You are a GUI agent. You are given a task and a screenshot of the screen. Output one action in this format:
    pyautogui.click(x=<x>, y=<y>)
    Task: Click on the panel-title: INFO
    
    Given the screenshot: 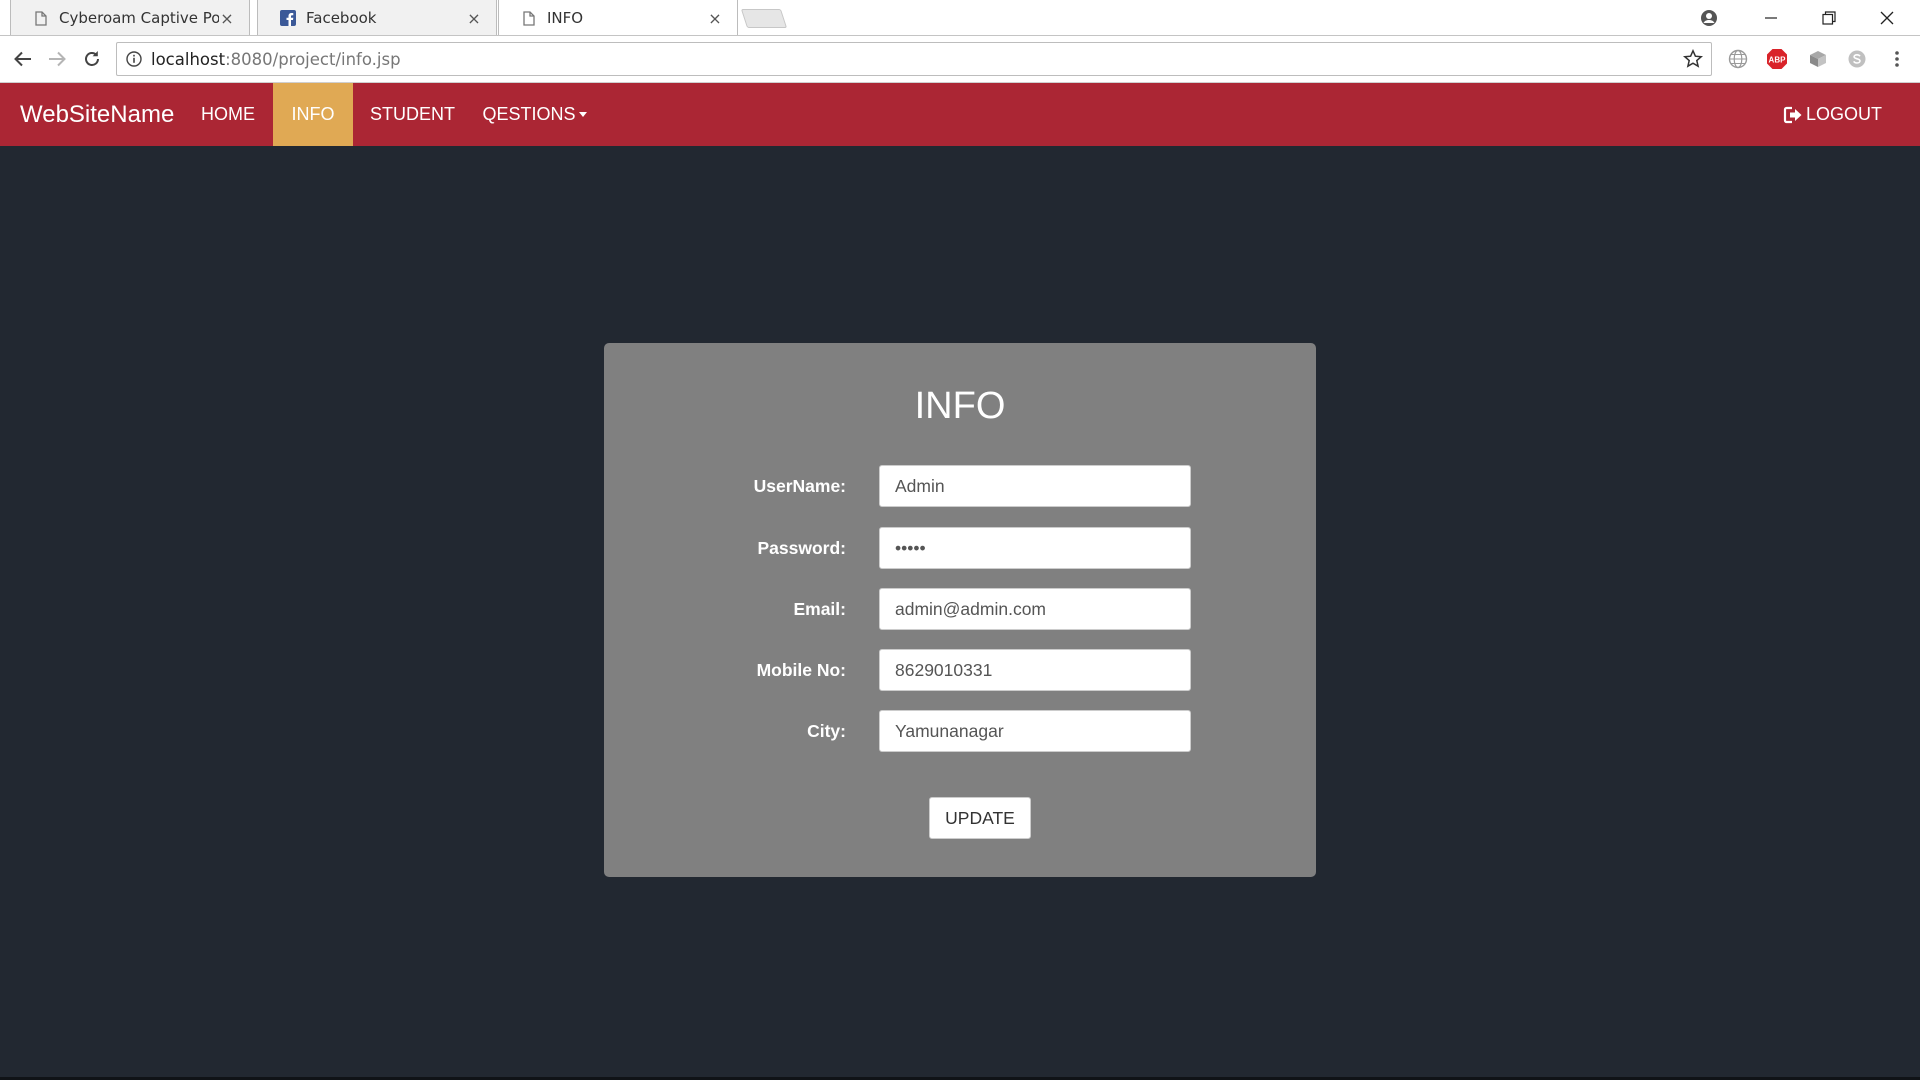 What is the action you would take?
    pyautogui.click(x=960, y=406)
    